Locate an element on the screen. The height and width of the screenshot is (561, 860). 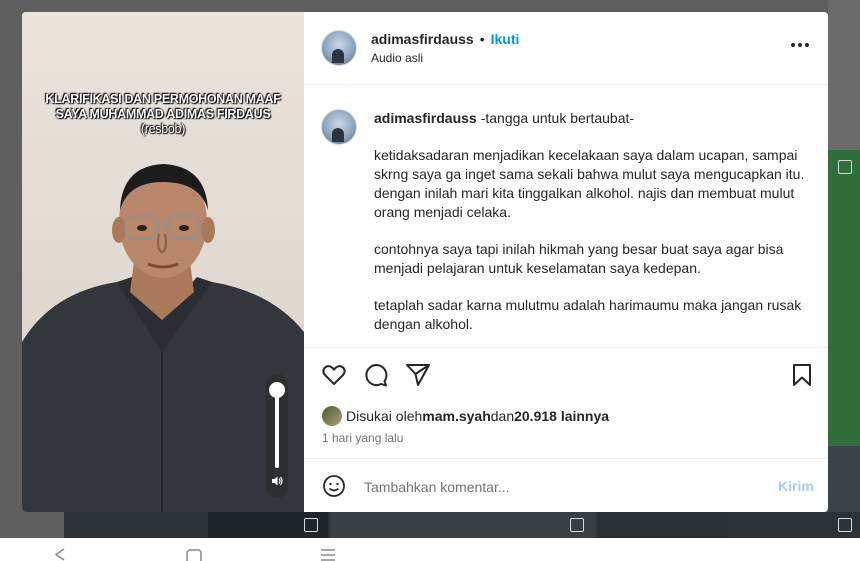
emoji-icon is located at coordinates (334, 486).